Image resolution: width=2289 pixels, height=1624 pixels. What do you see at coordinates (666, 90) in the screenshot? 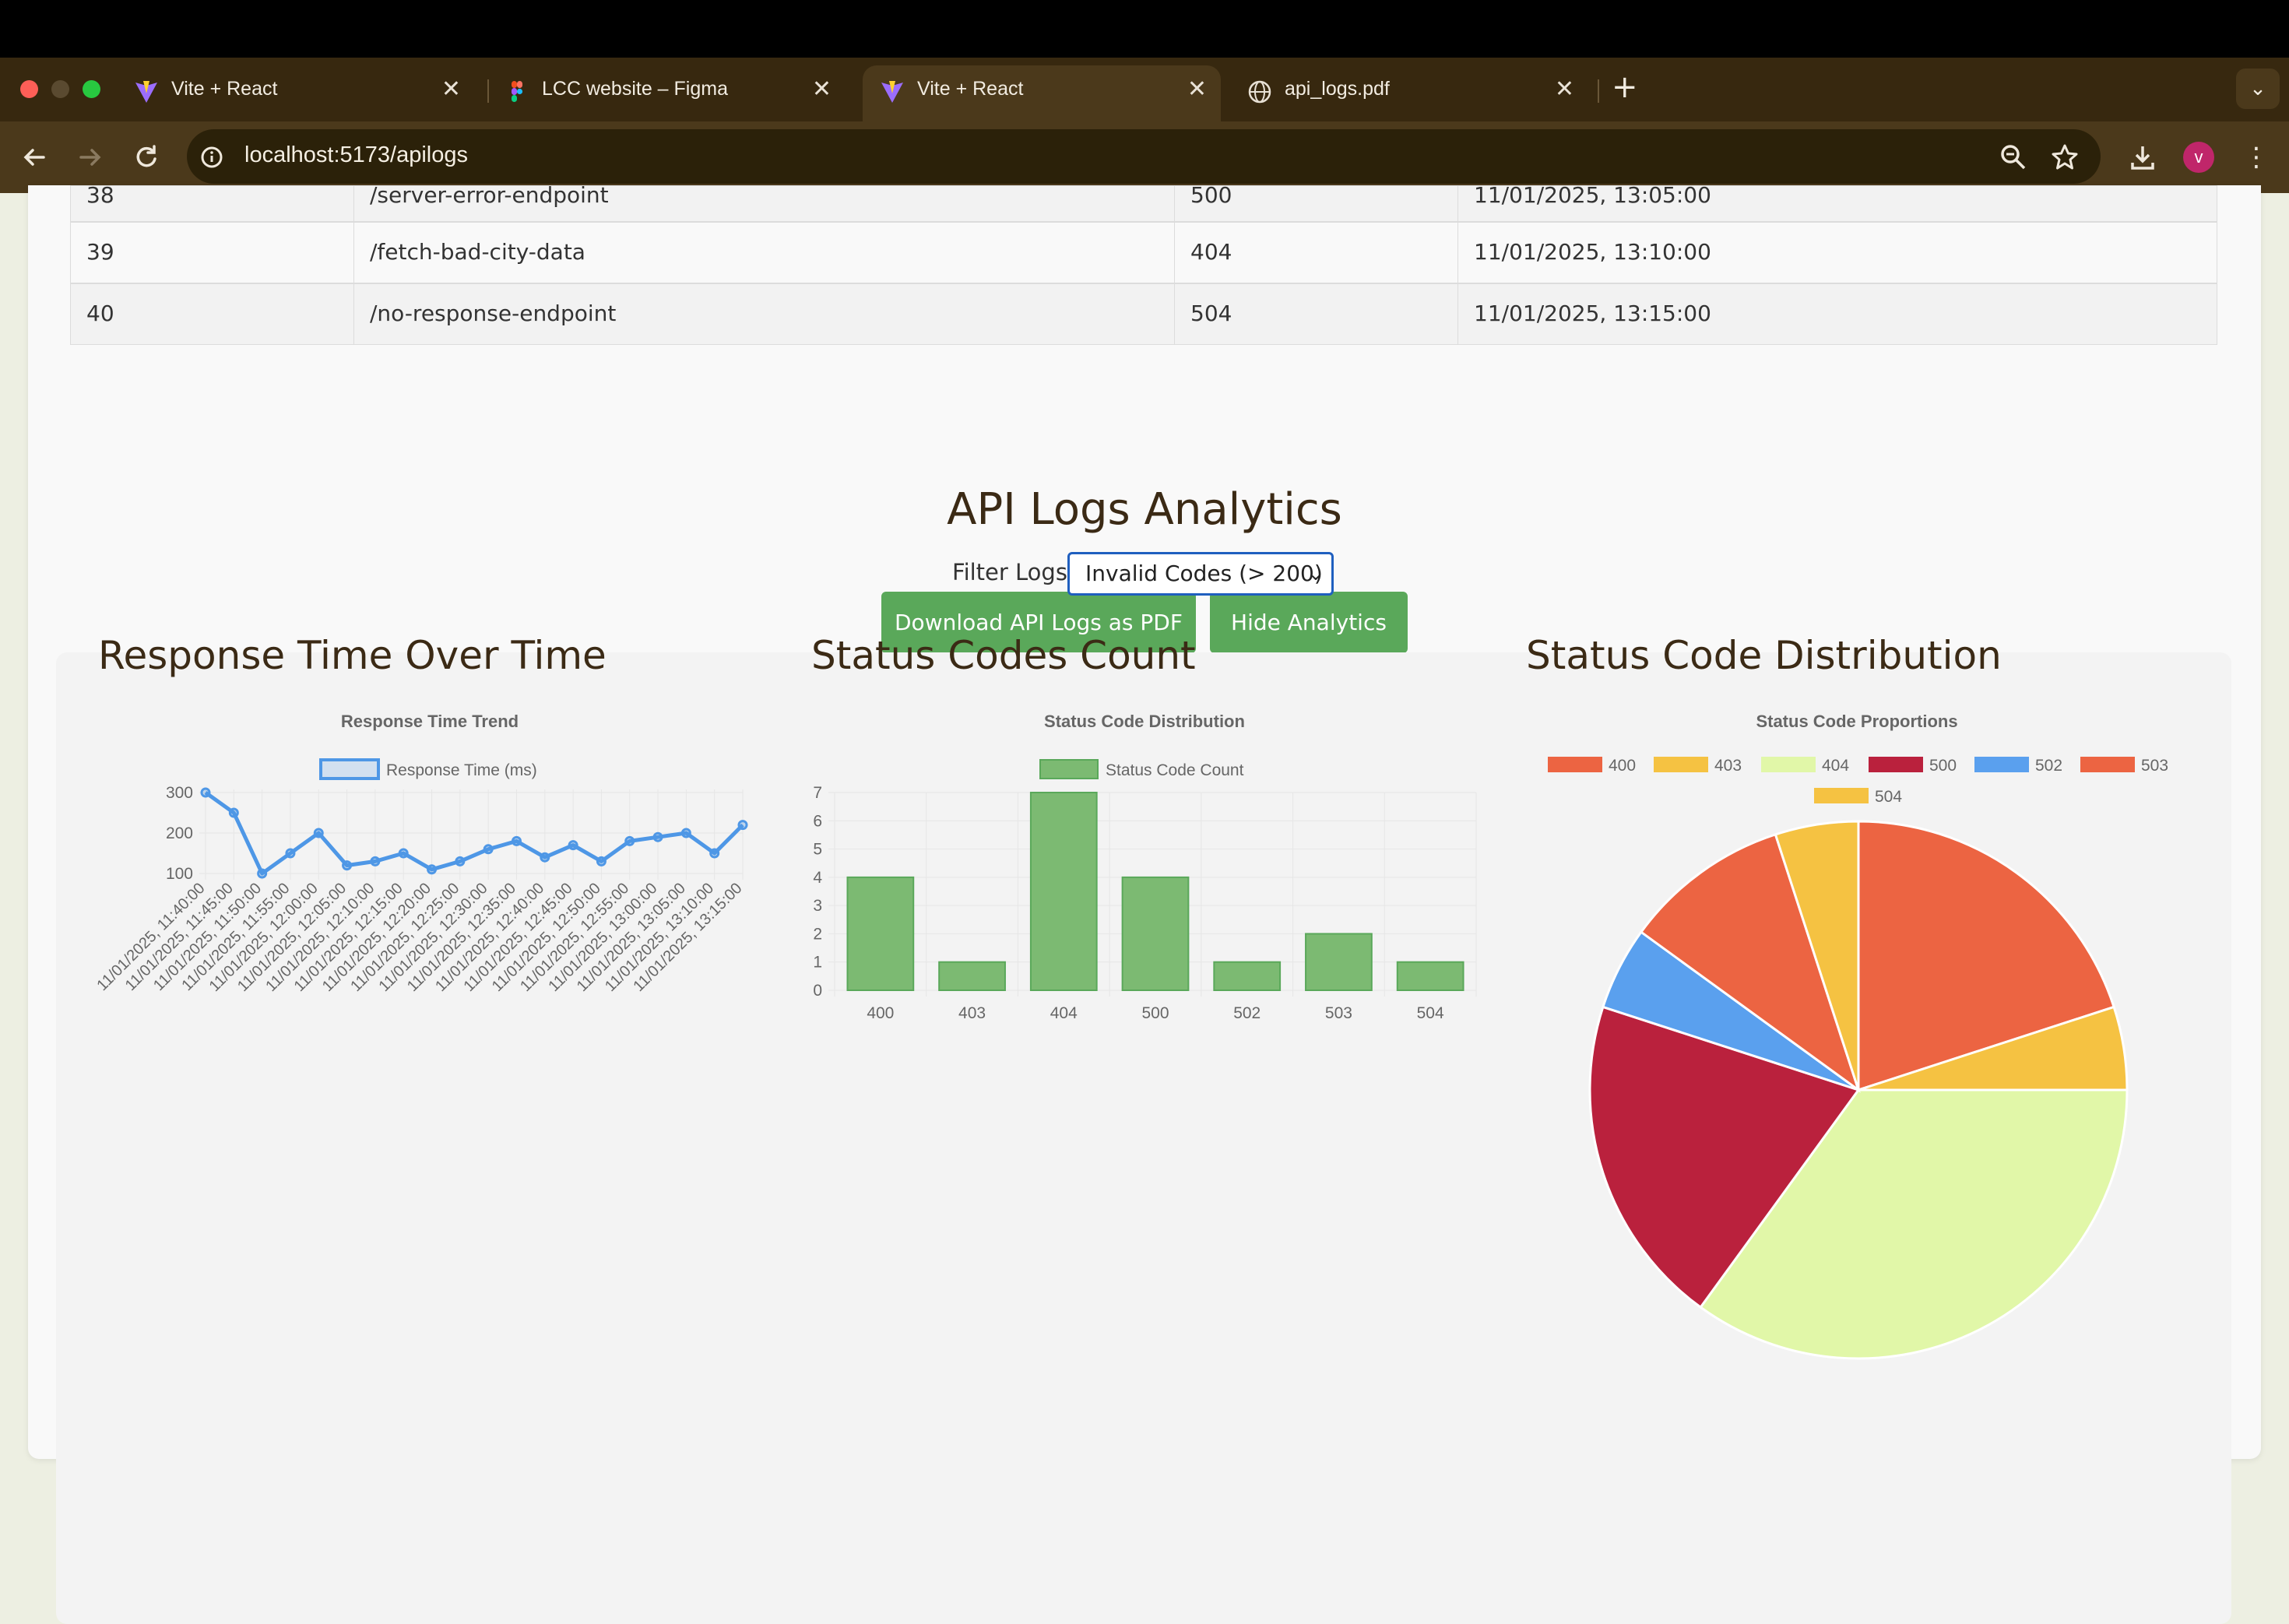
I see `tab-lcc-figma: LCC website – Figma ✕` at bounding box center [666, 90].